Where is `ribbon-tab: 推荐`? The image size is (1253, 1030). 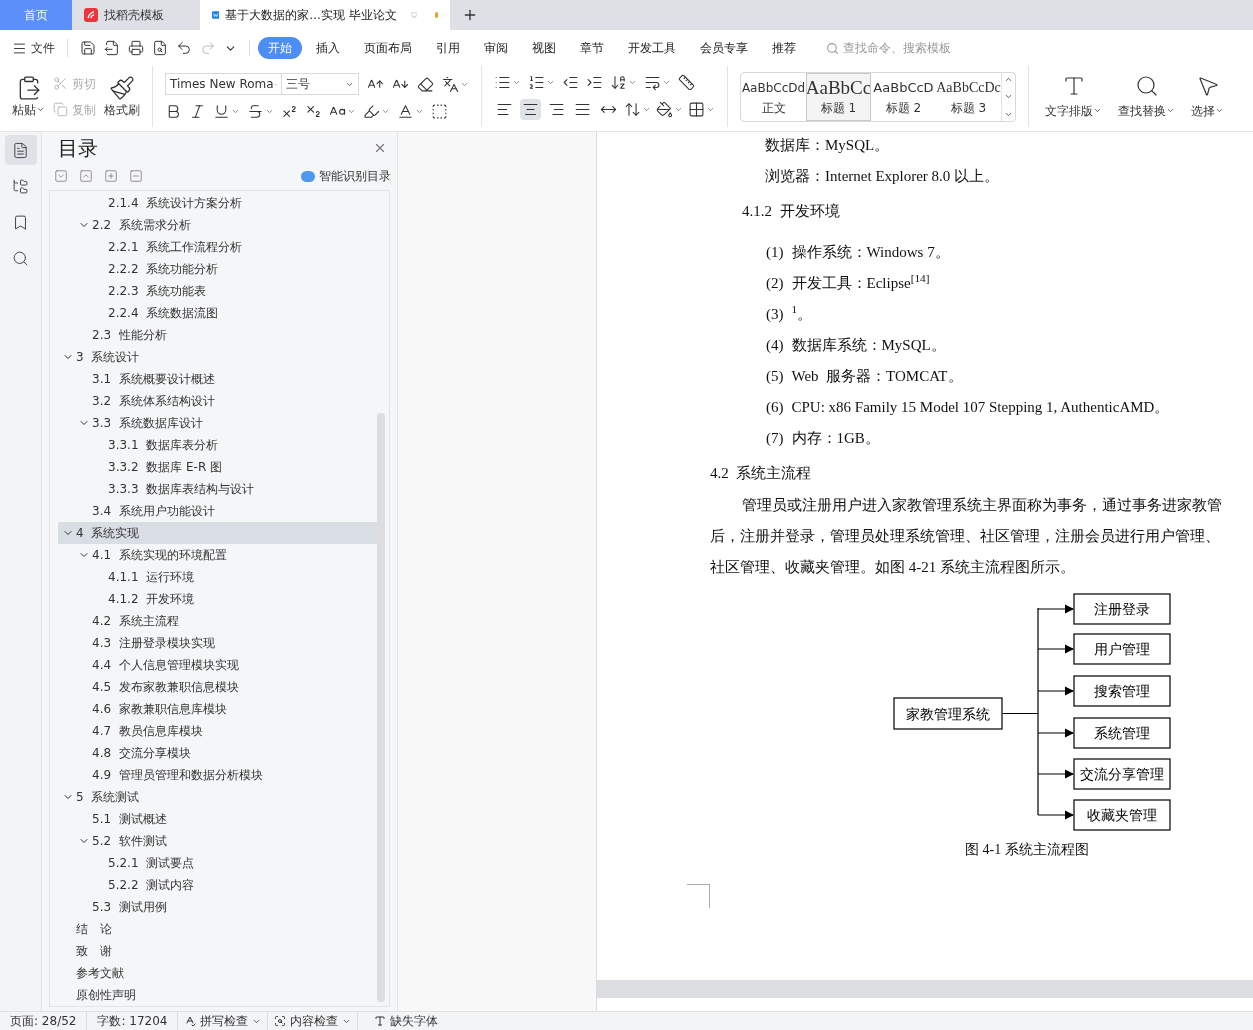 ribbon-tab: 推荐 is located at coordinates (784, 48).